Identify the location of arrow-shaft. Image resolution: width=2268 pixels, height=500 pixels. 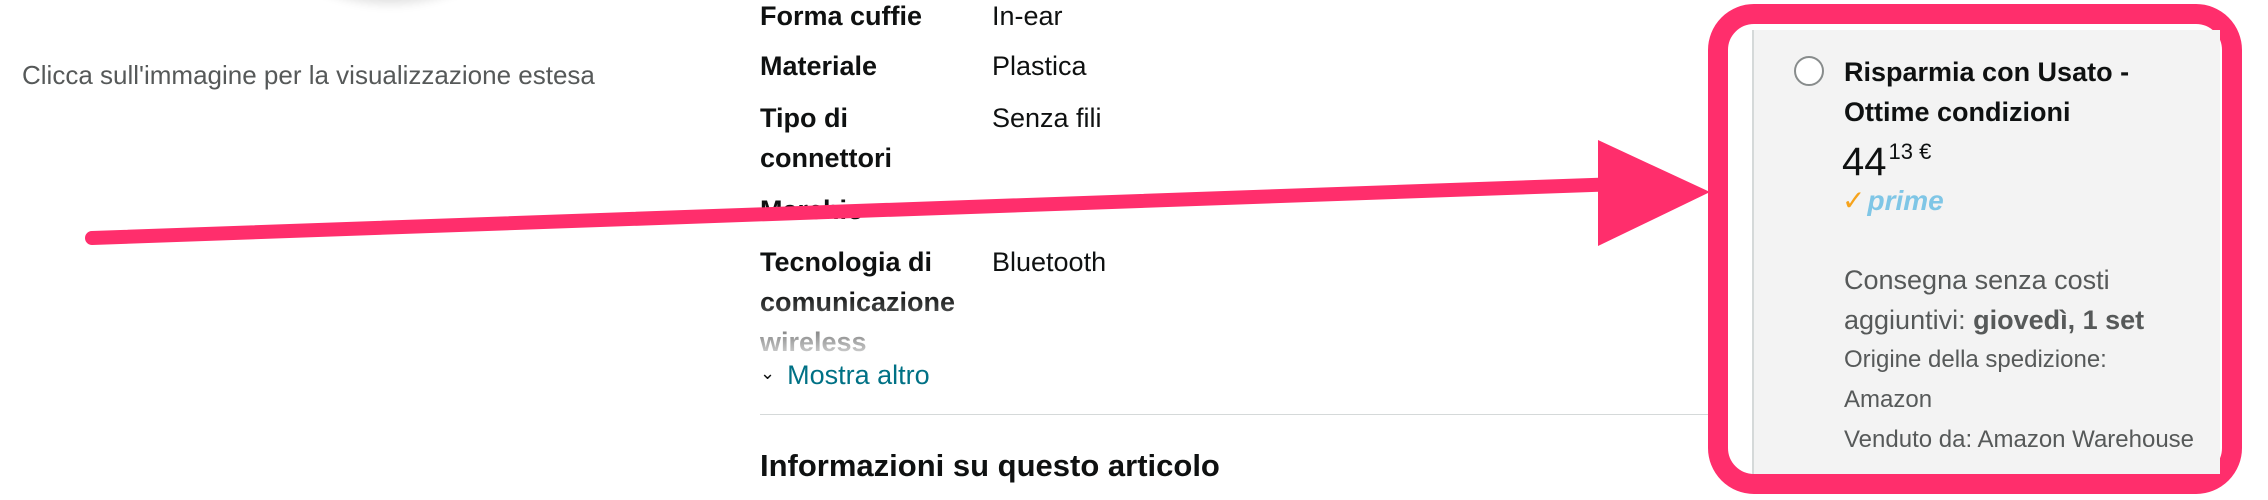
(856, 211).